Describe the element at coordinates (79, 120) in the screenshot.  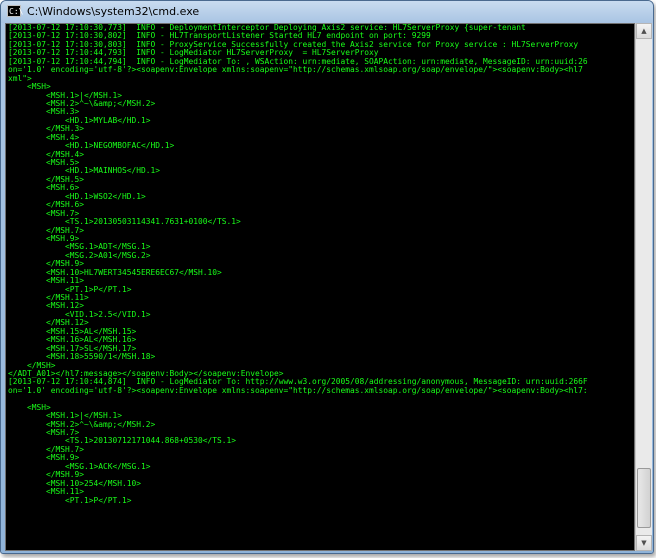
I see `console-line: <HD.1>MYLAB</HD.1>` at that location.